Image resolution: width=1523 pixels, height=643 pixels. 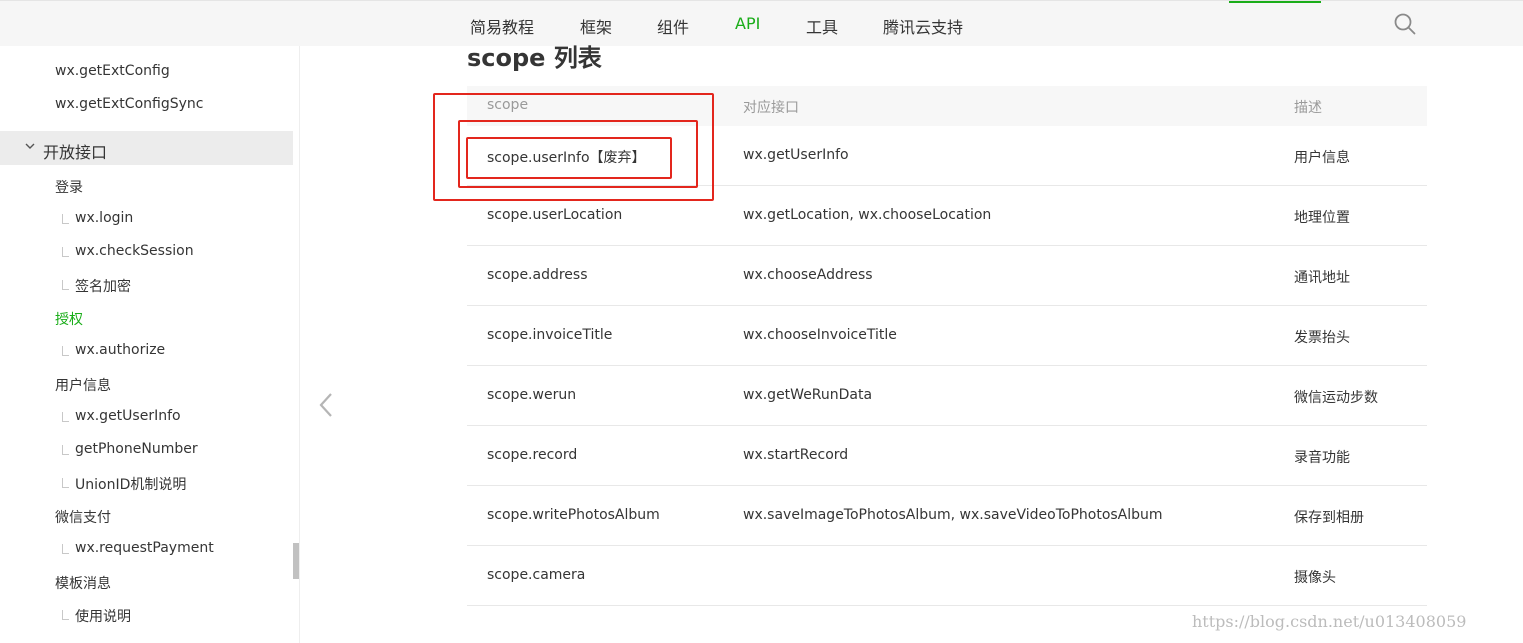 I want to click on cell-scope: scope.camera, so click(x=536, y=575).